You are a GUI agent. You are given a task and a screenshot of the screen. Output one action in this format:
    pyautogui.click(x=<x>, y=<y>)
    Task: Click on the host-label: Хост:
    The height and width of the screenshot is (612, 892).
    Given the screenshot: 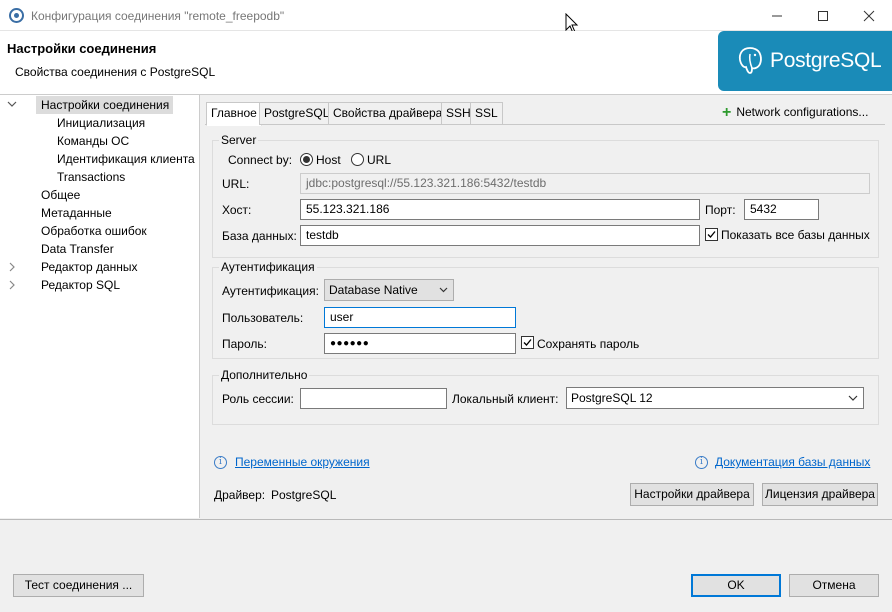 What is the action you would take?
    pyautogui.click(x=237, y=210)
    